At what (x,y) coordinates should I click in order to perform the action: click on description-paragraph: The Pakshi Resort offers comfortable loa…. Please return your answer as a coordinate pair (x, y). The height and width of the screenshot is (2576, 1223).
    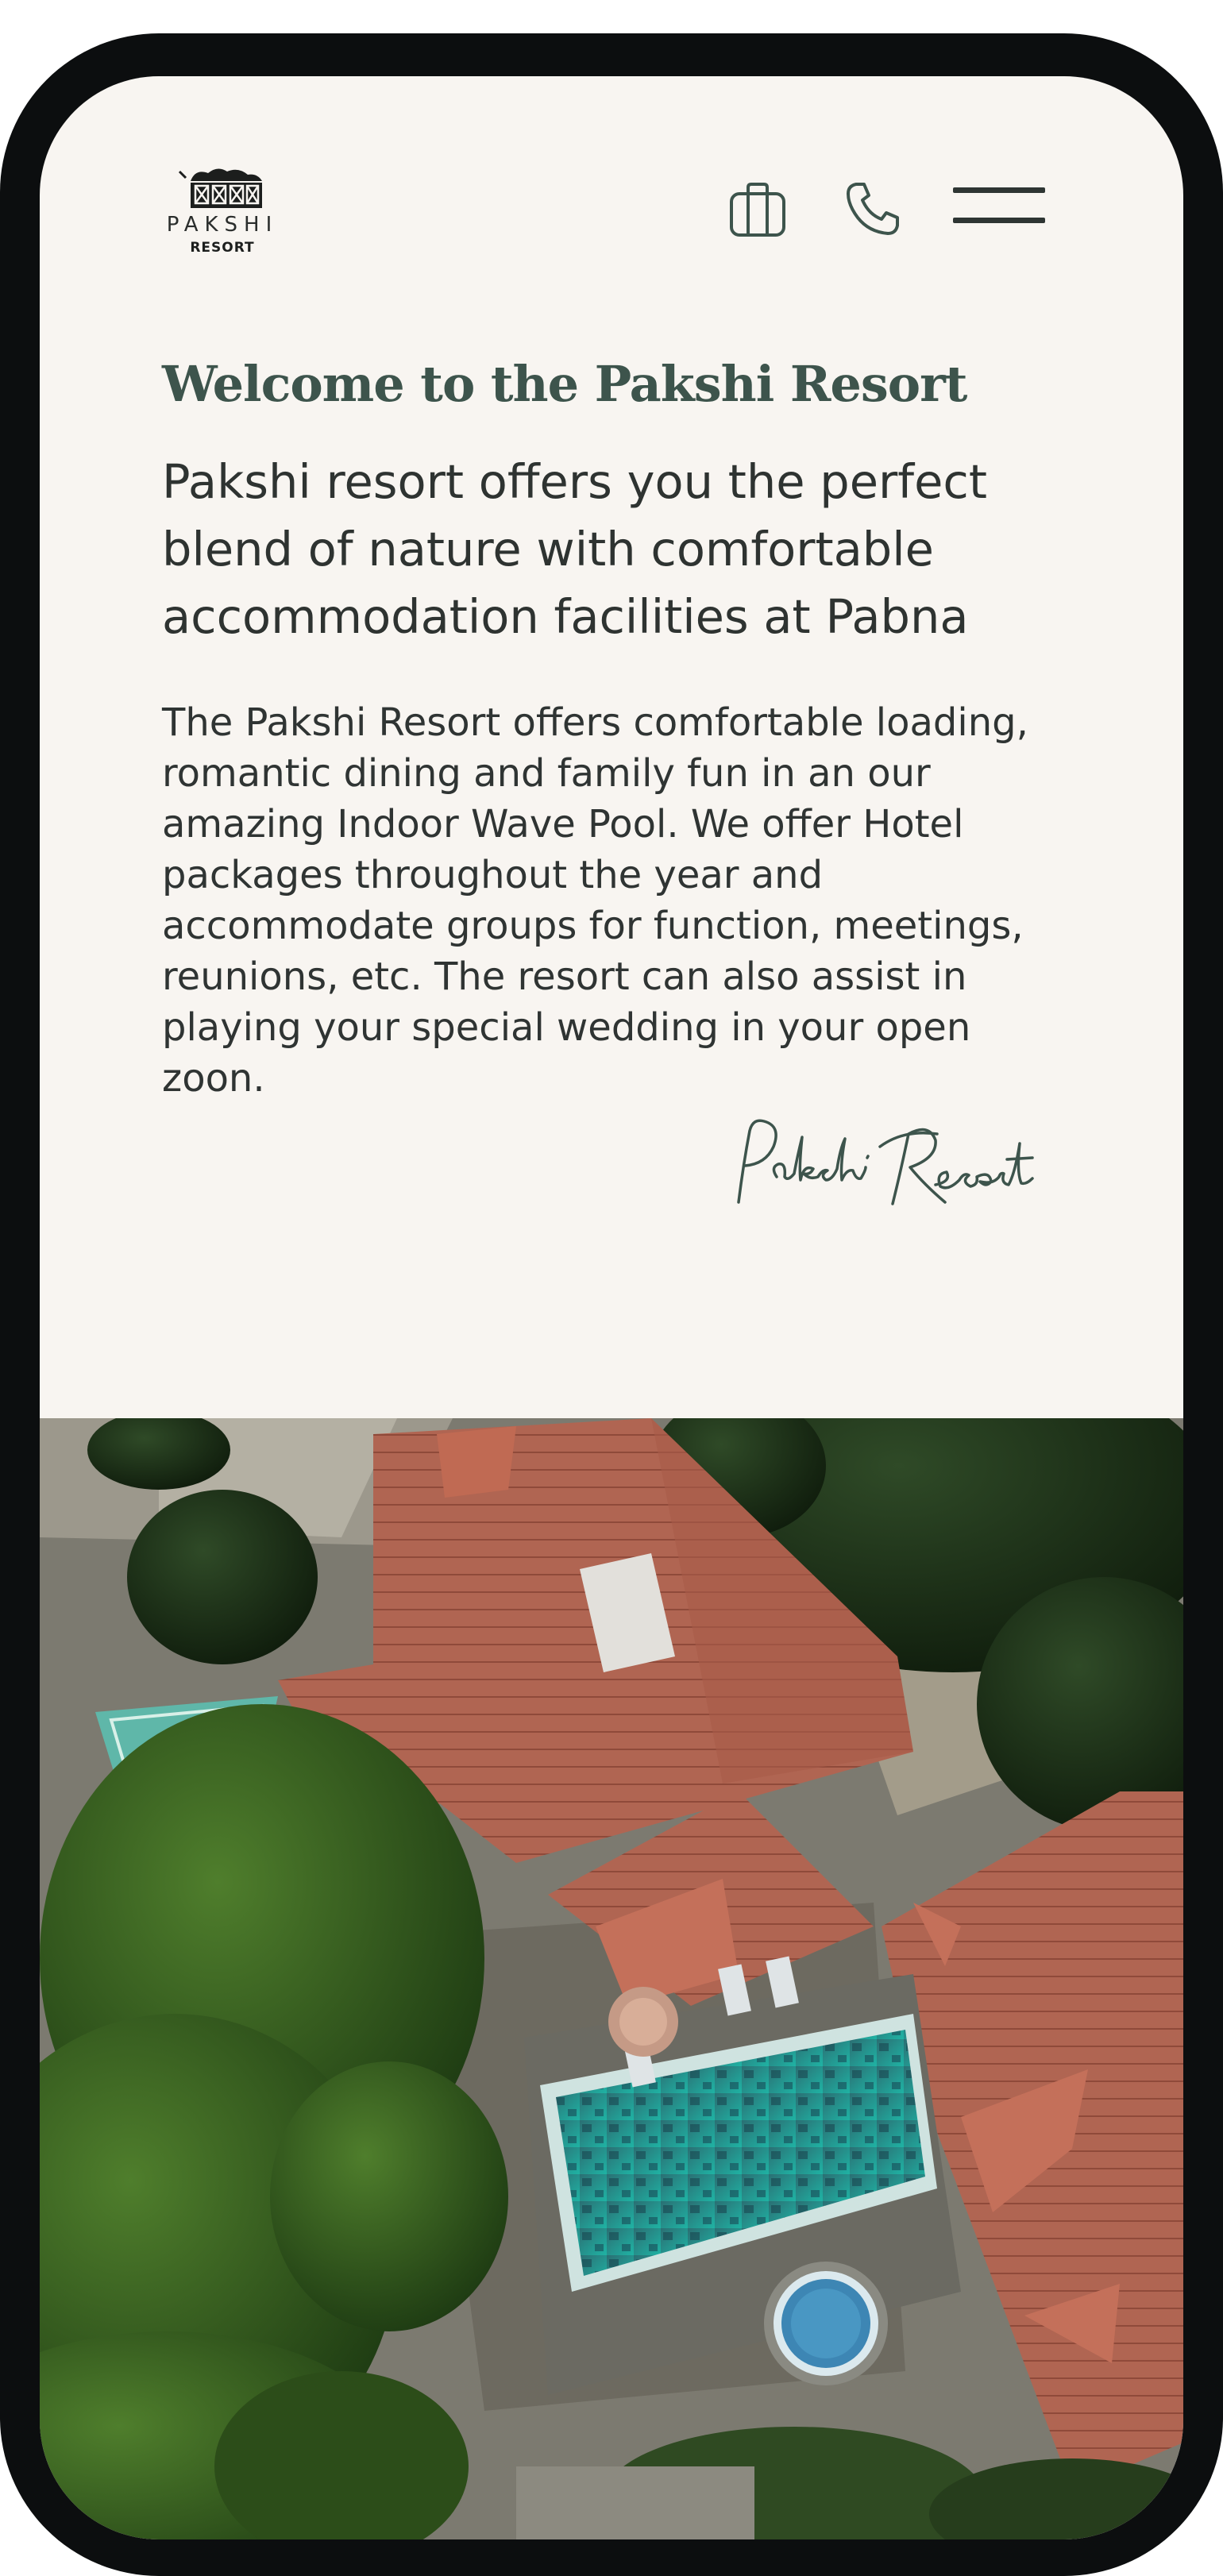
    Looking at the image, I should click on (595, 900).